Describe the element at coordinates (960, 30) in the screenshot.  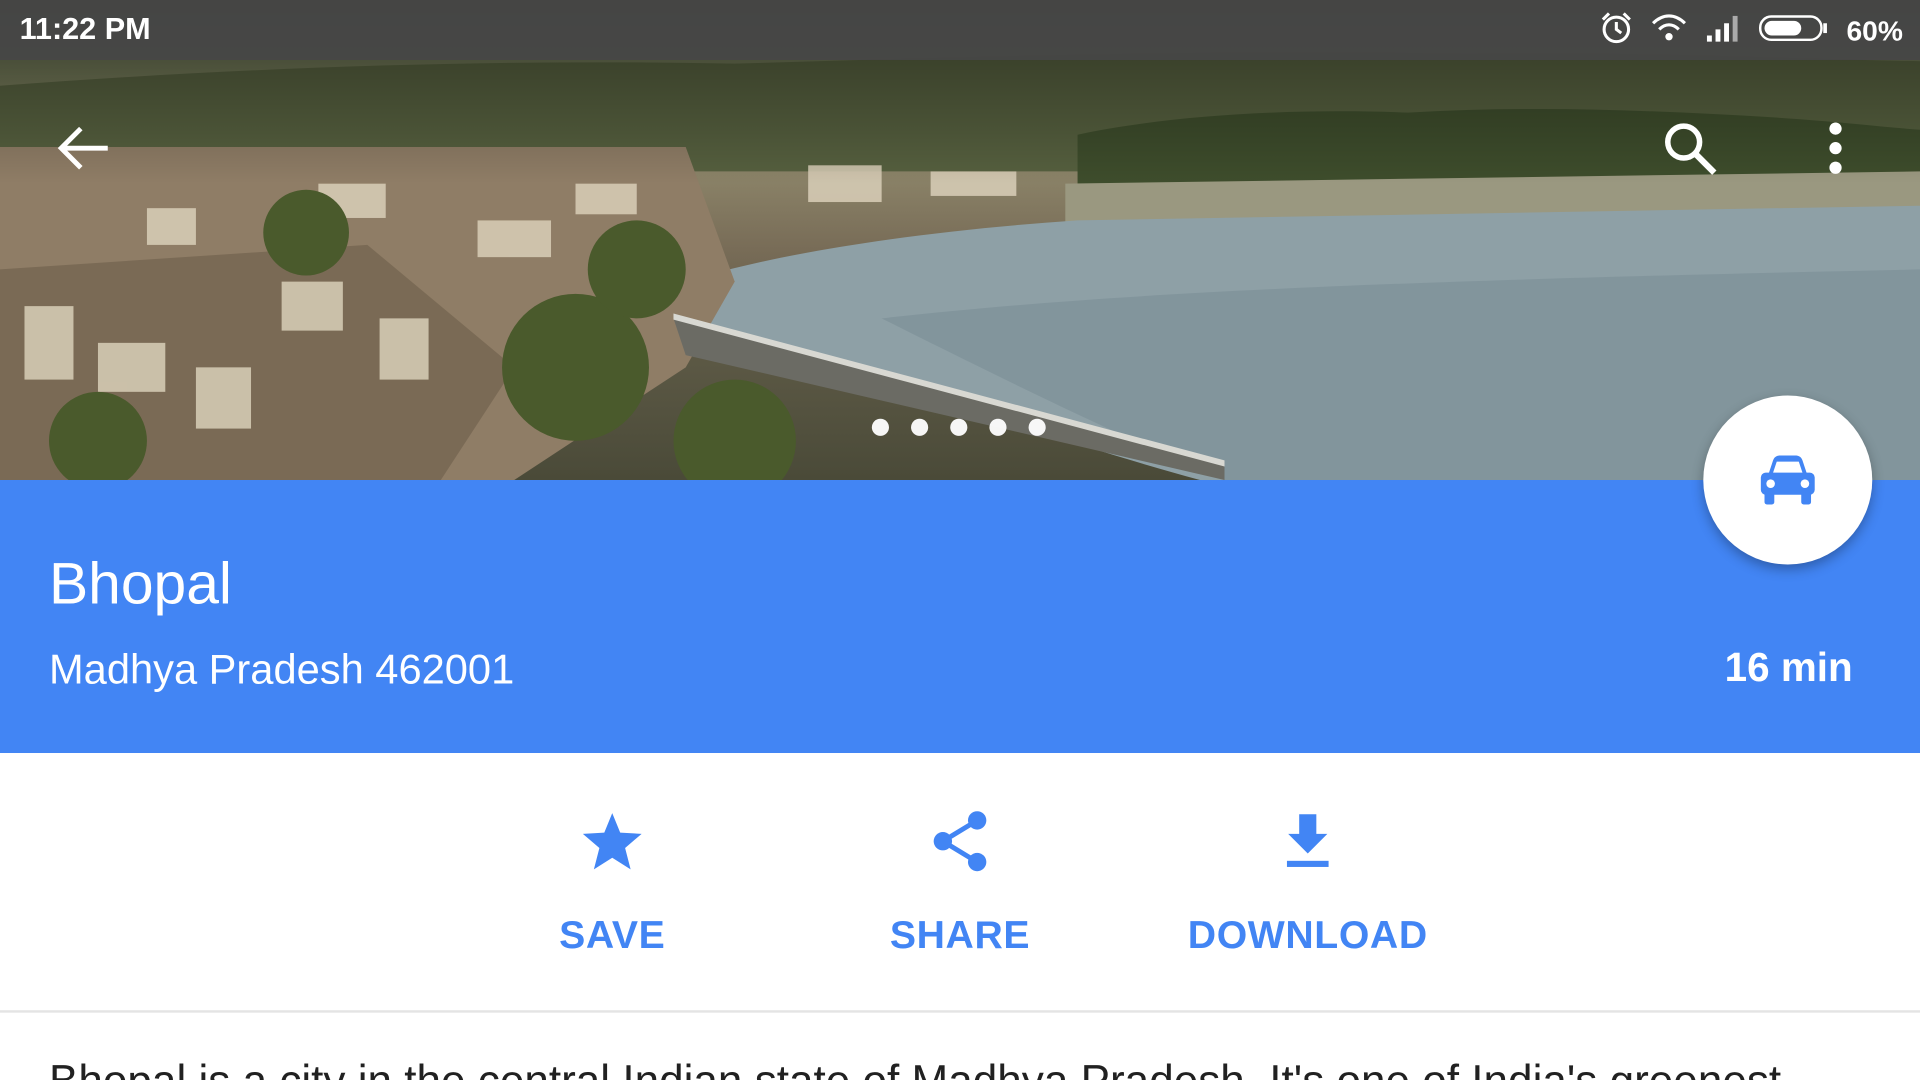
I see `status-bar: 11:22 PM 60%` at that location.